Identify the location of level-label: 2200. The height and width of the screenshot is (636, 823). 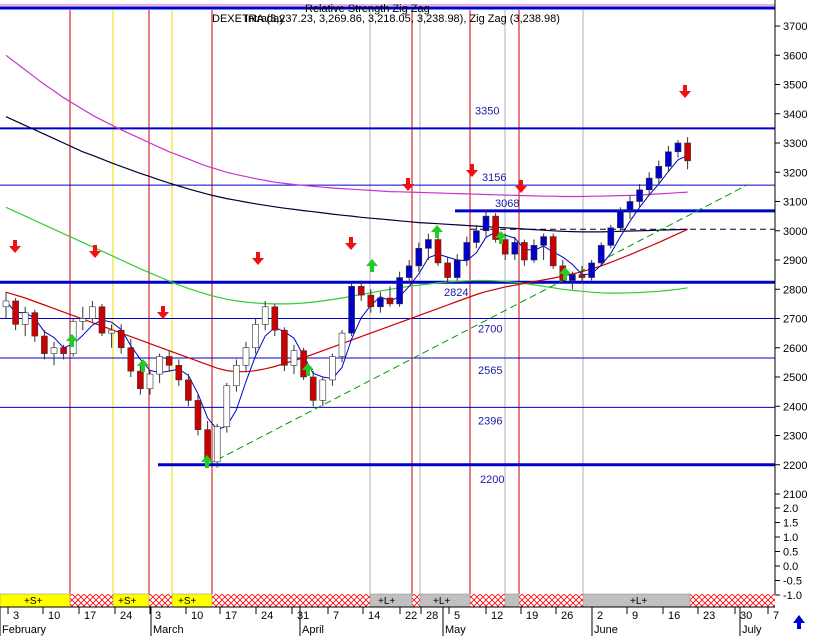
(492, 480).